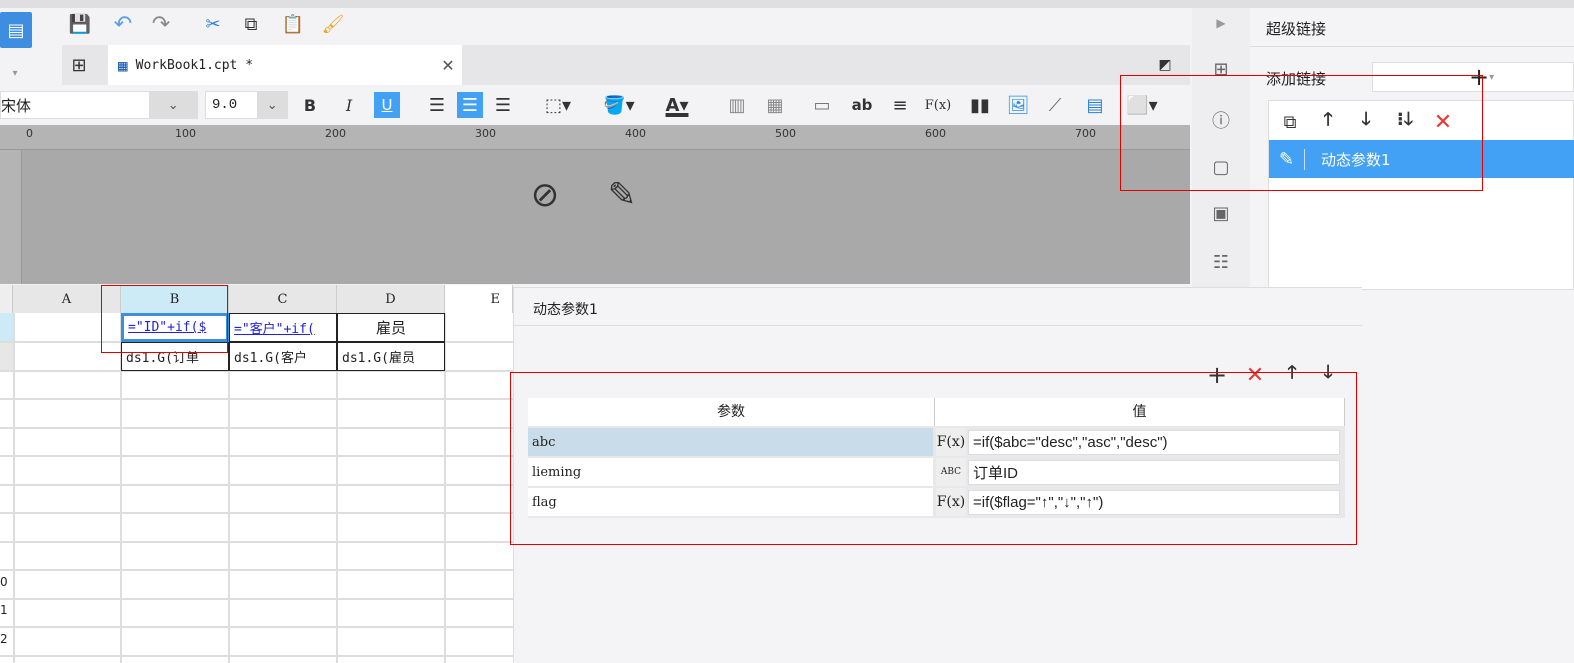  Describe the element at coordinates (283, 327) in the screenshot. I see `cell-c1: ="客户"+if(` at that location.